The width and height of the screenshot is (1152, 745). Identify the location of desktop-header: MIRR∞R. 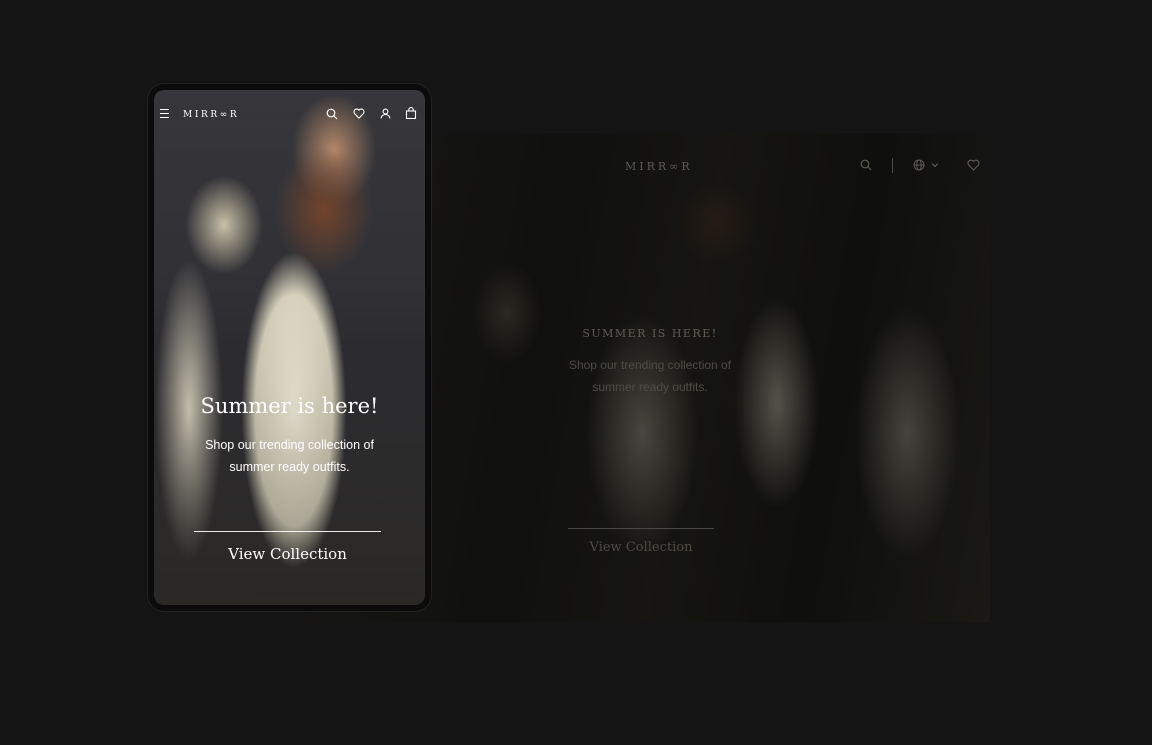
(648, 166).